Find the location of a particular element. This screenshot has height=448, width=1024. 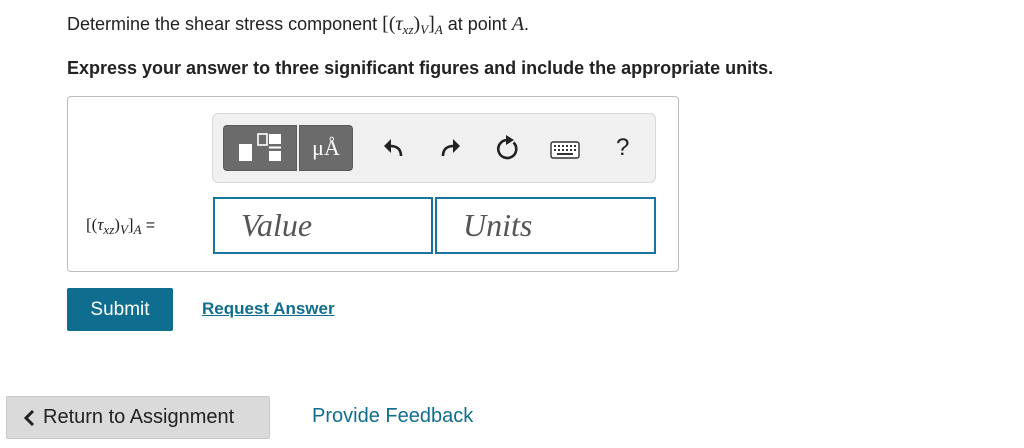

value-input is located at coordinates (323, 225).